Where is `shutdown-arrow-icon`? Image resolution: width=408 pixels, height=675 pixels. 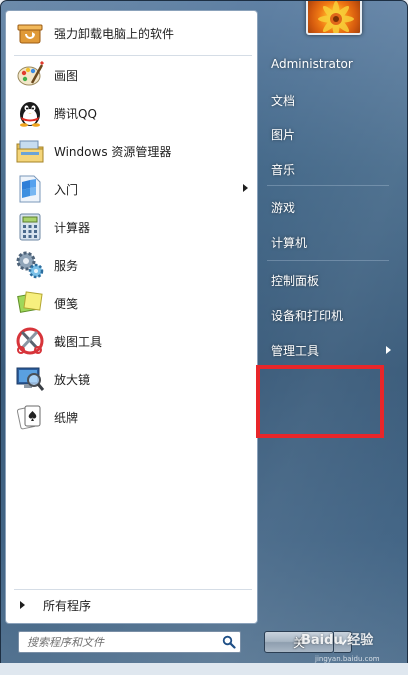 shutdown-arrow-icon is located at coordinates (342, 642).